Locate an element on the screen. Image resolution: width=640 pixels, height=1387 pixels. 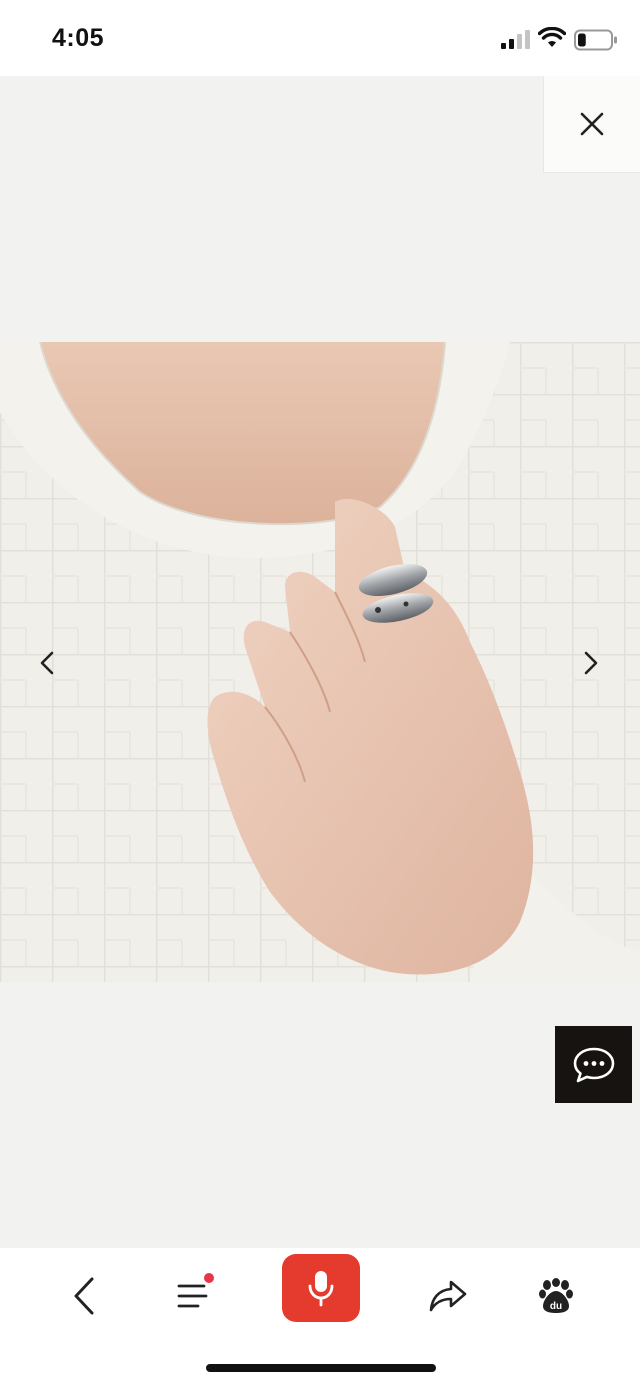
chat-button is located at coordinates (593, 1064).